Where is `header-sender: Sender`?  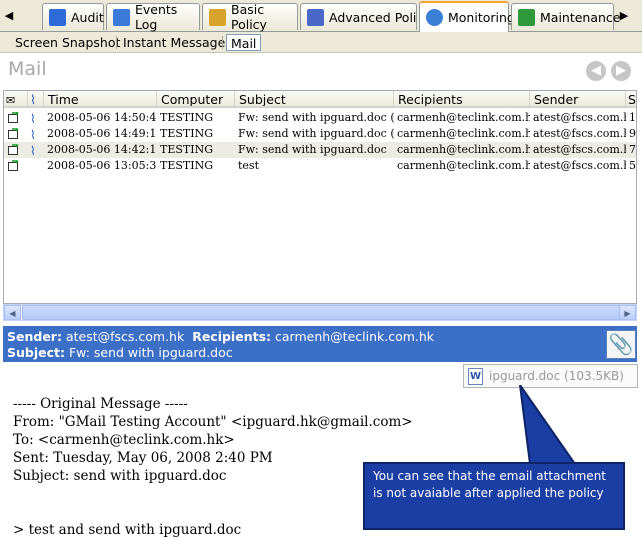
header-sender: Sender is located at coordinates (578, 99).